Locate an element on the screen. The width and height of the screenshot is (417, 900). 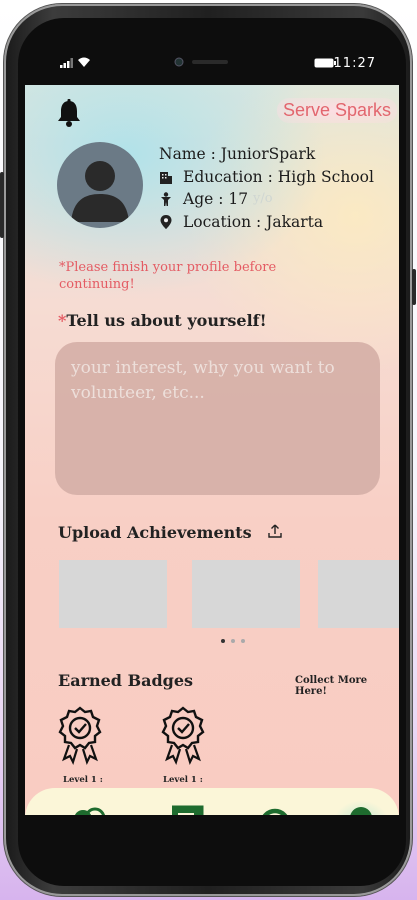
nav-book is located at coordinates (187, 807).